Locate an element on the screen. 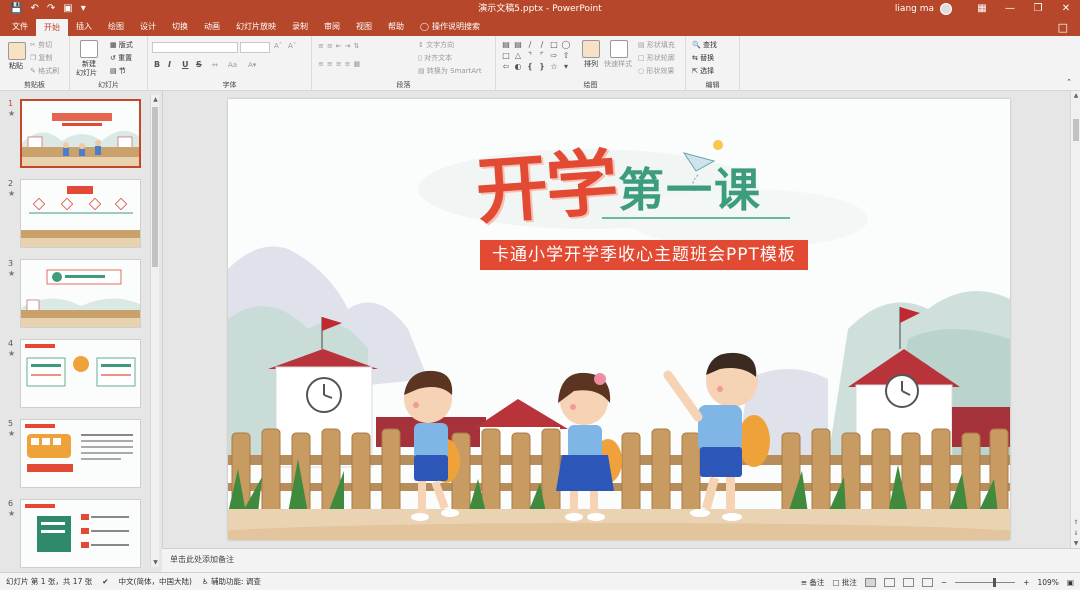  shape-line-icon: ∕ is located at coordinates (530, 44).